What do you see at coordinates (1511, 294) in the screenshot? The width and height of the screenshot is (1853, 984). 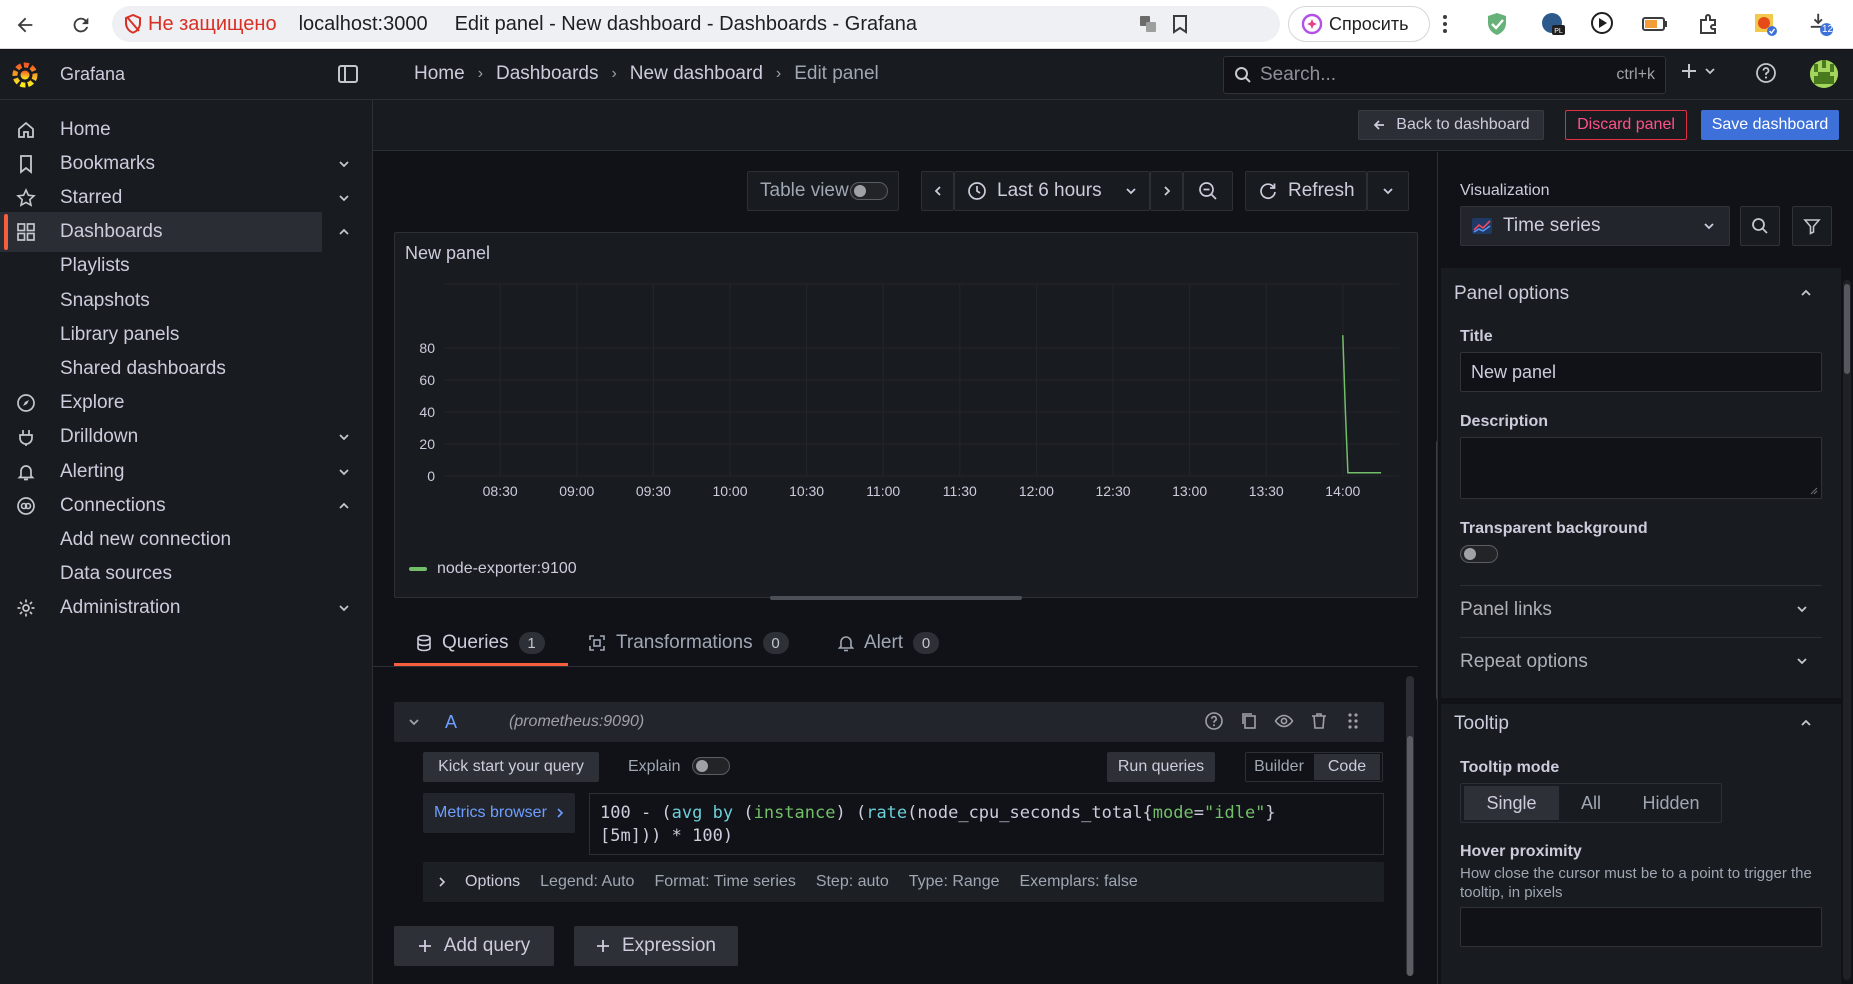 I see `panel-options-header: Panel options` at bounding box center [1511, 294].